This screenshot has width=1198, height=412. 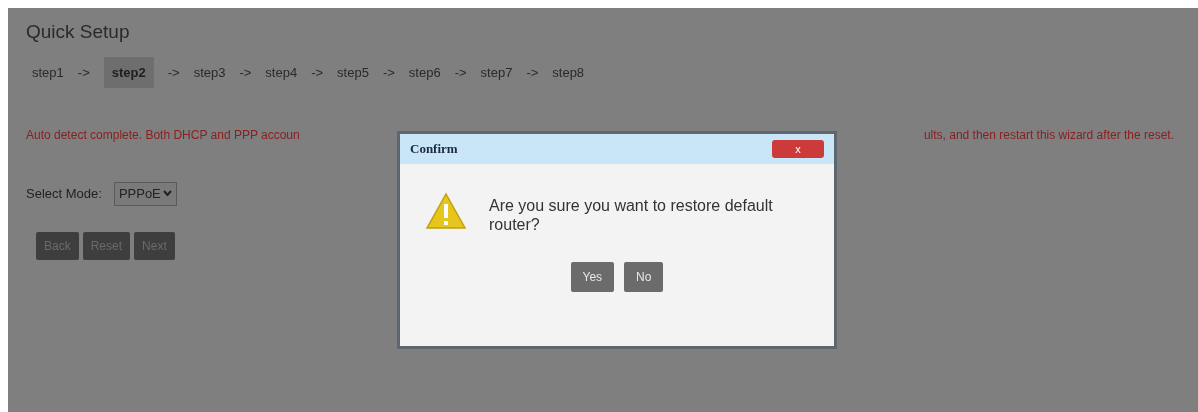 I want to click on step-link: step3, so click(x=209, y=72).